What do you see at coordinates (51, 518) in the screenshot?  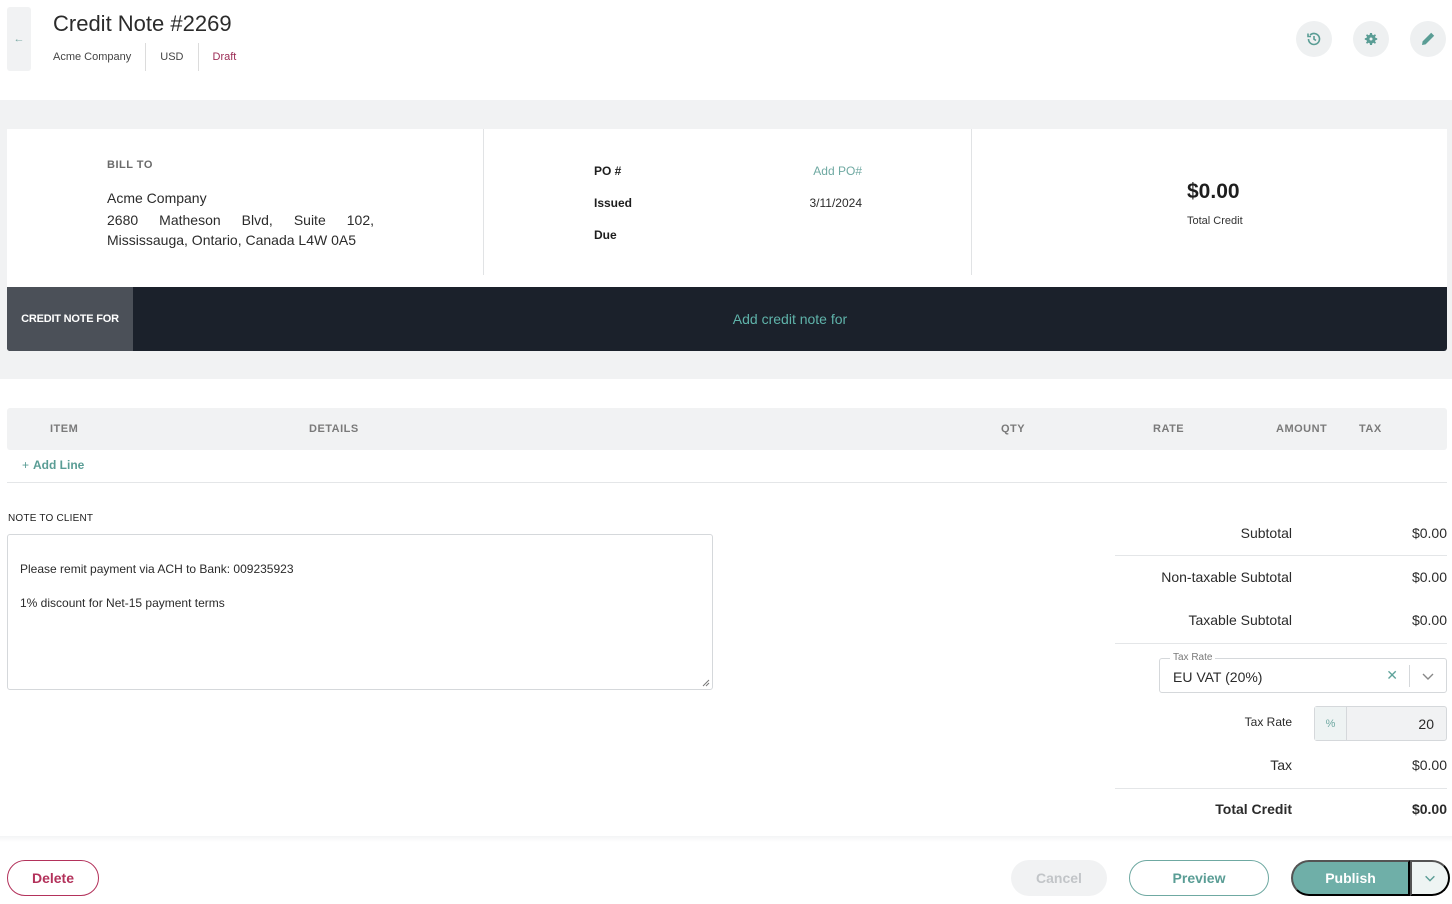 I see `note-to-client-label: NOTE TO CLIENT` at bounding box center [51, 518].